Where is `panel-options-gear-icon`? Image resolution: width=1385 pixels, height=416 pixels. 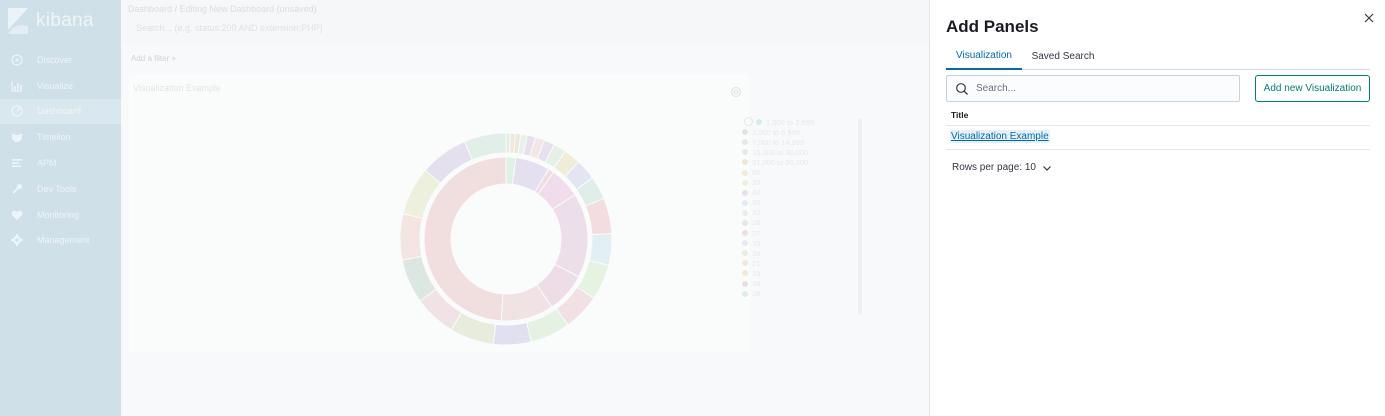 panel-options-gear-icon is located at coordinates (736, 92).